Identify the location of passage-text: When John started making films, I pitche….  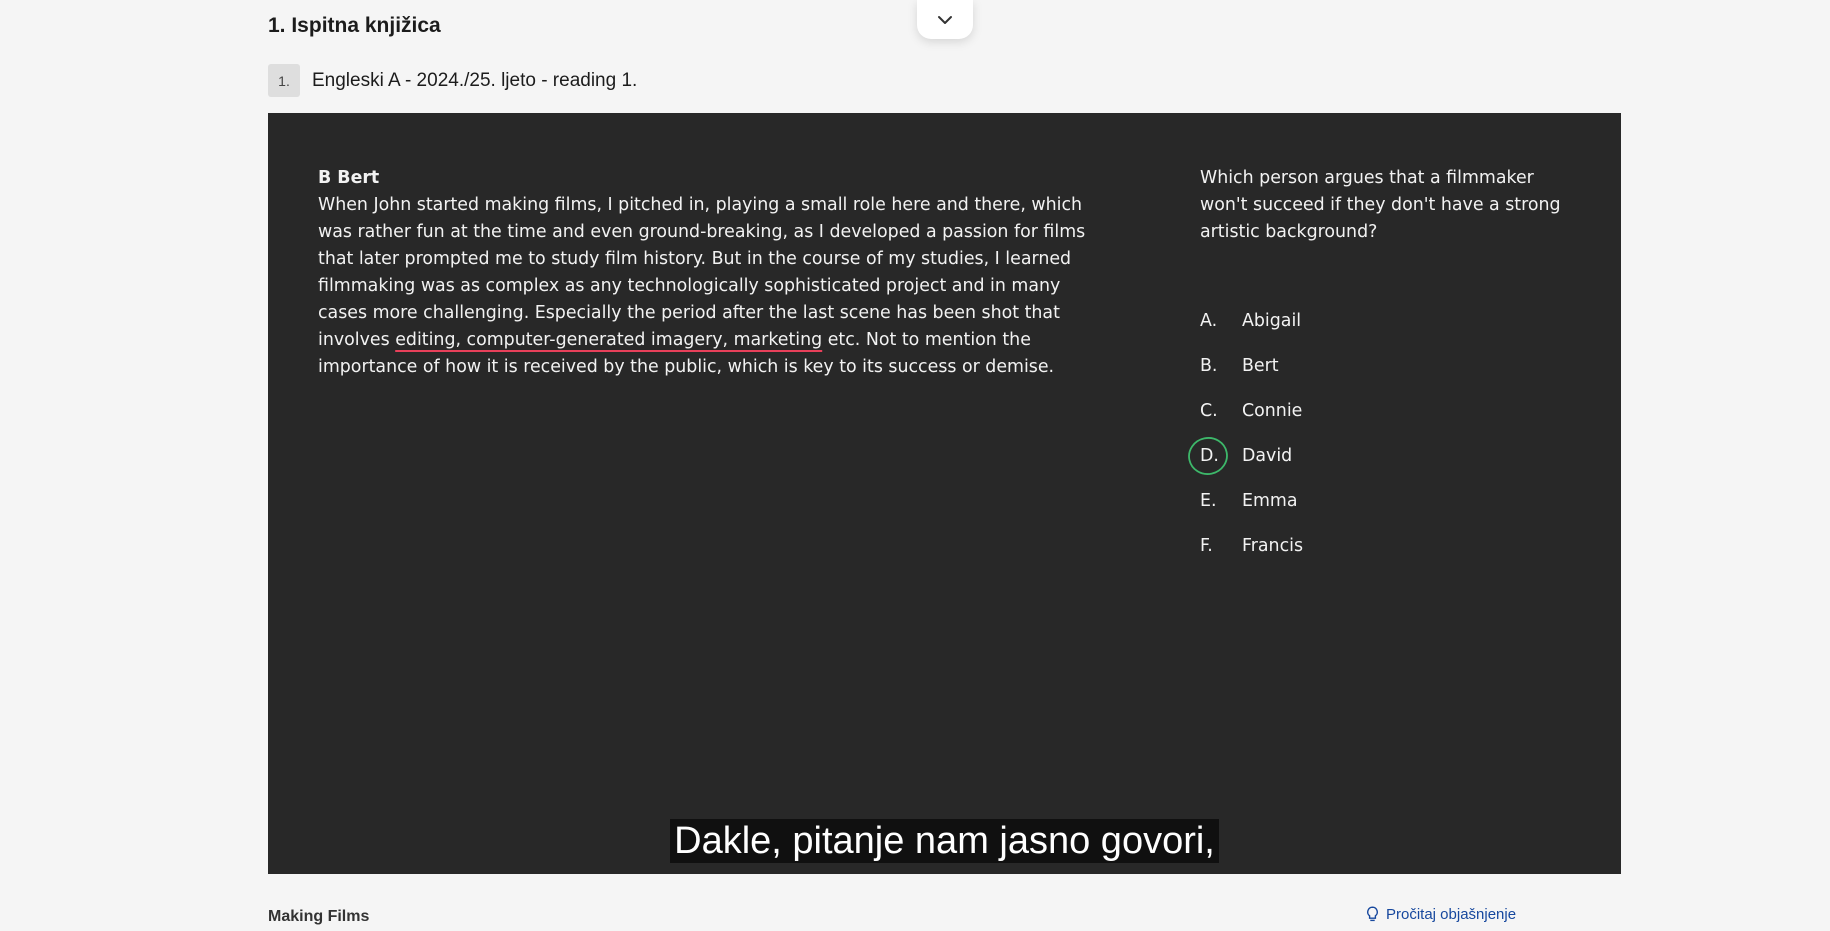
(713, 286).